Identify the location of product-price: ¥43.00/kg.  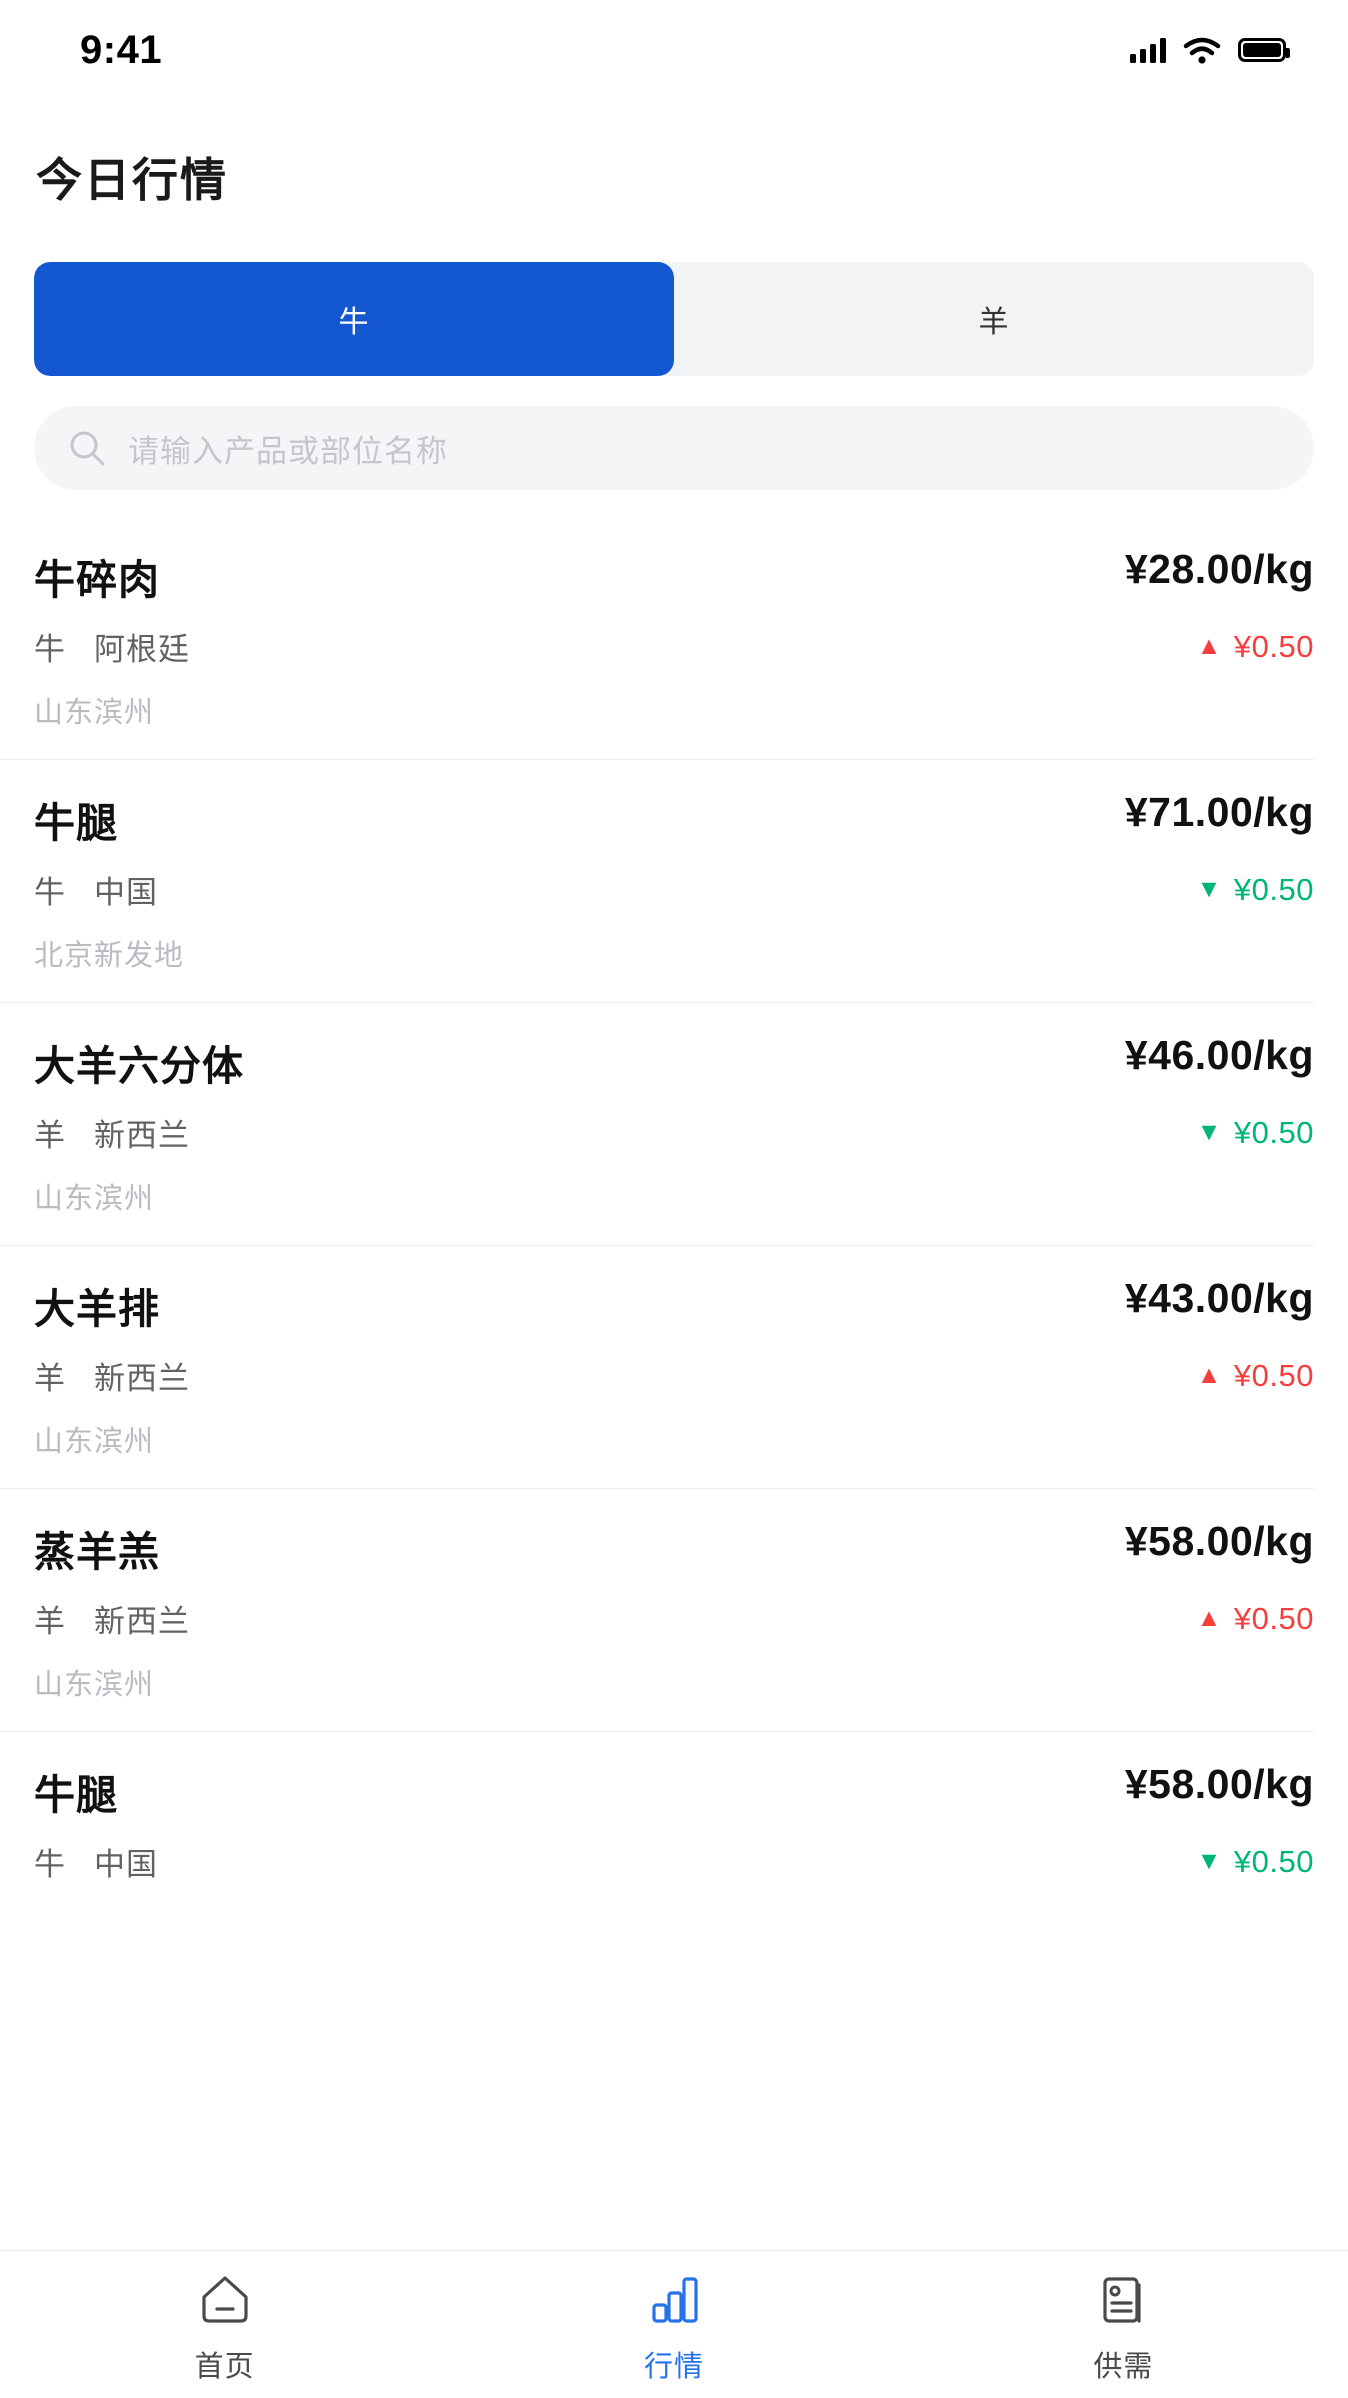
(1219, 1298).